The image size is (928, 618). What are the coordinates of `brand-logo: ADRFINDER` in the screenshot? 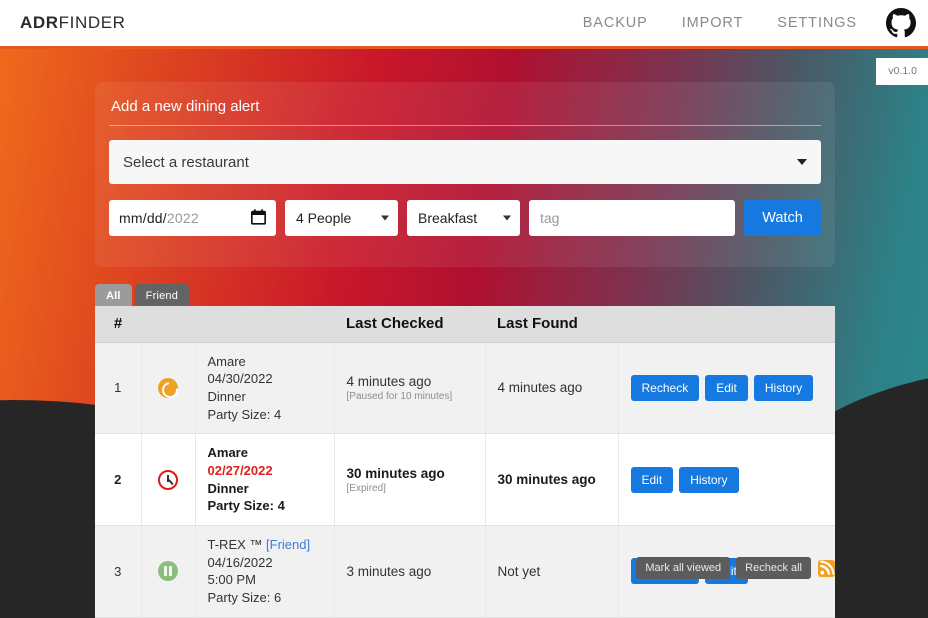 It's located at (73, 23).